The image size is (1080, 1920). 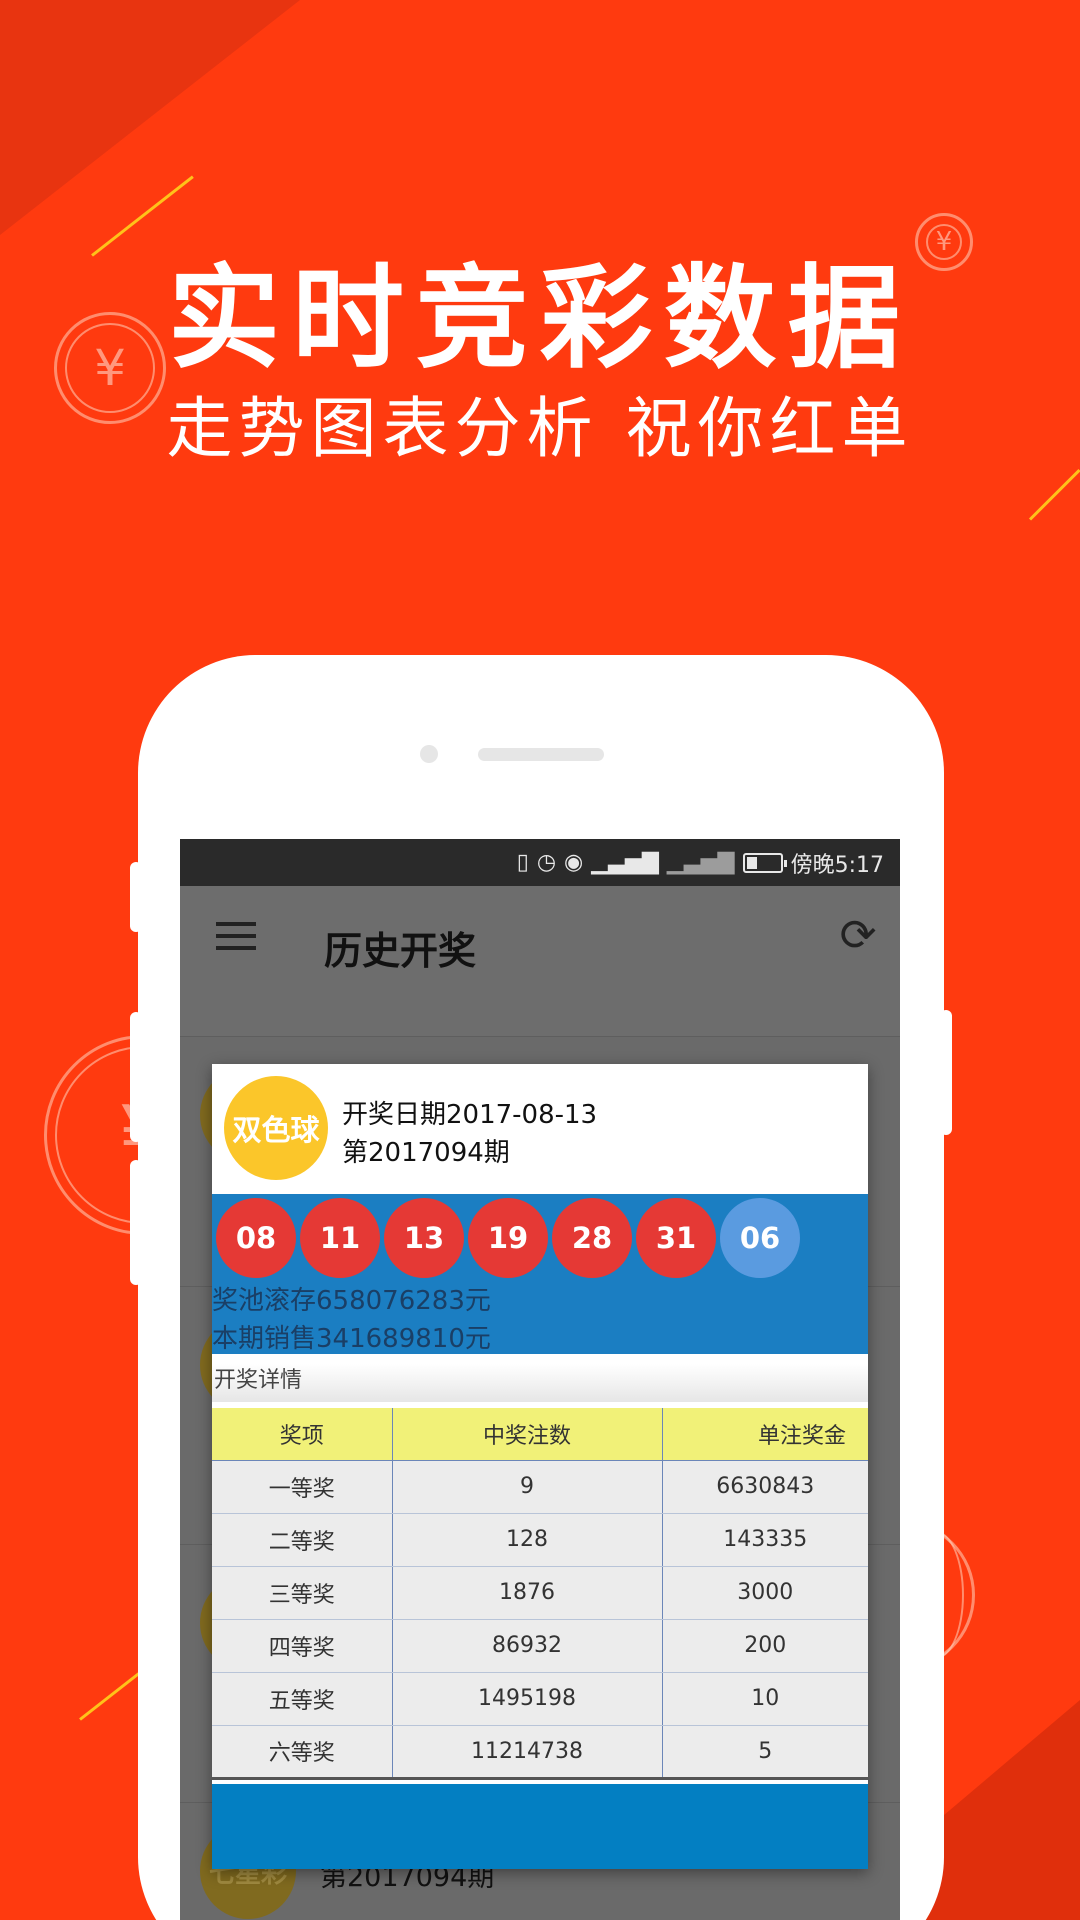 What do you see at coordinates (765, 1593) in the screenshot?
I see `table-cell: 3000` at bounding box center [765, 1593].